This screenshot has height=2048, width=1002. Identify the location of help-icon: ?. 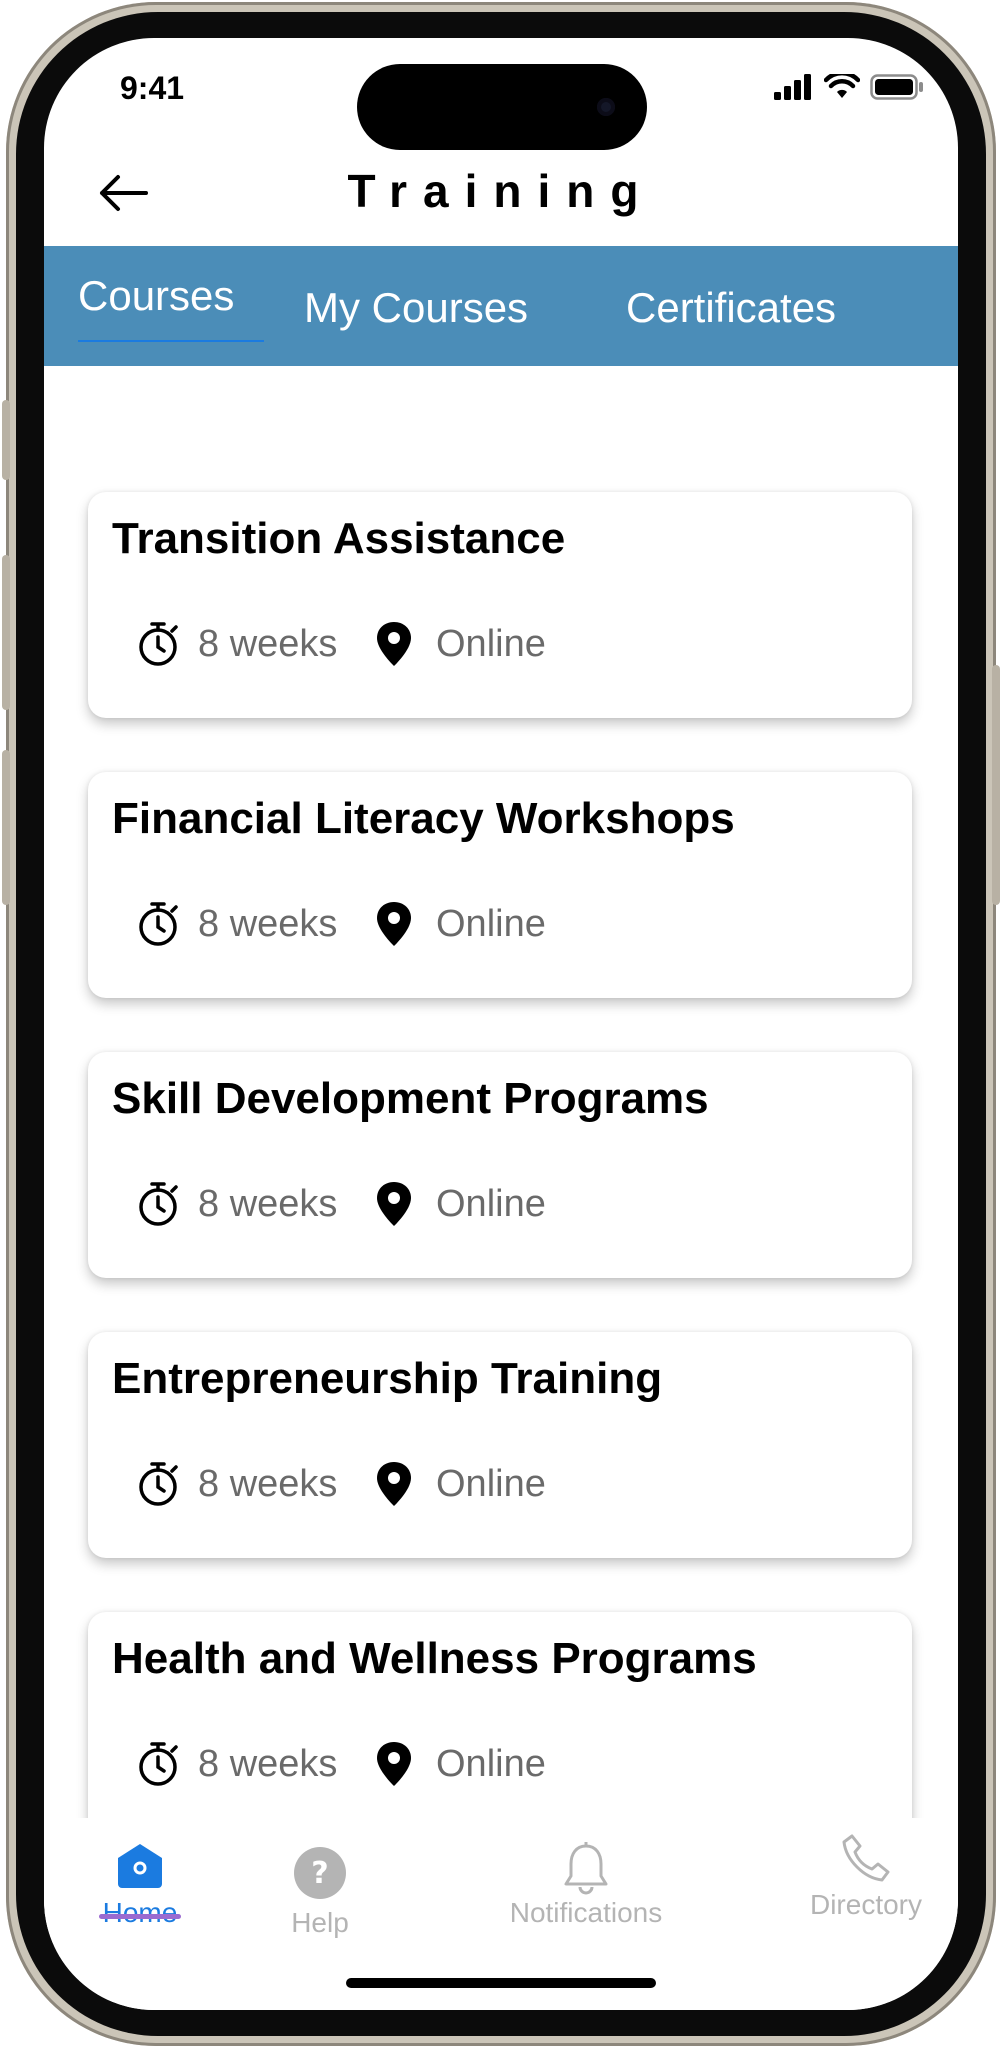
(320, 1873).